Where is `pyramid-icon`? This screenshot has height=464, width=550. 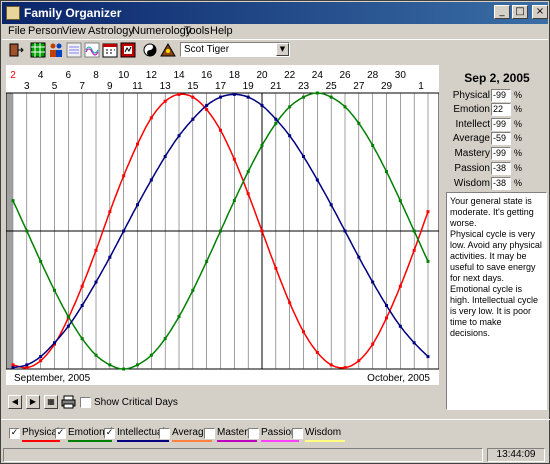 pyramid-icon is located at coordinates (168, 50).